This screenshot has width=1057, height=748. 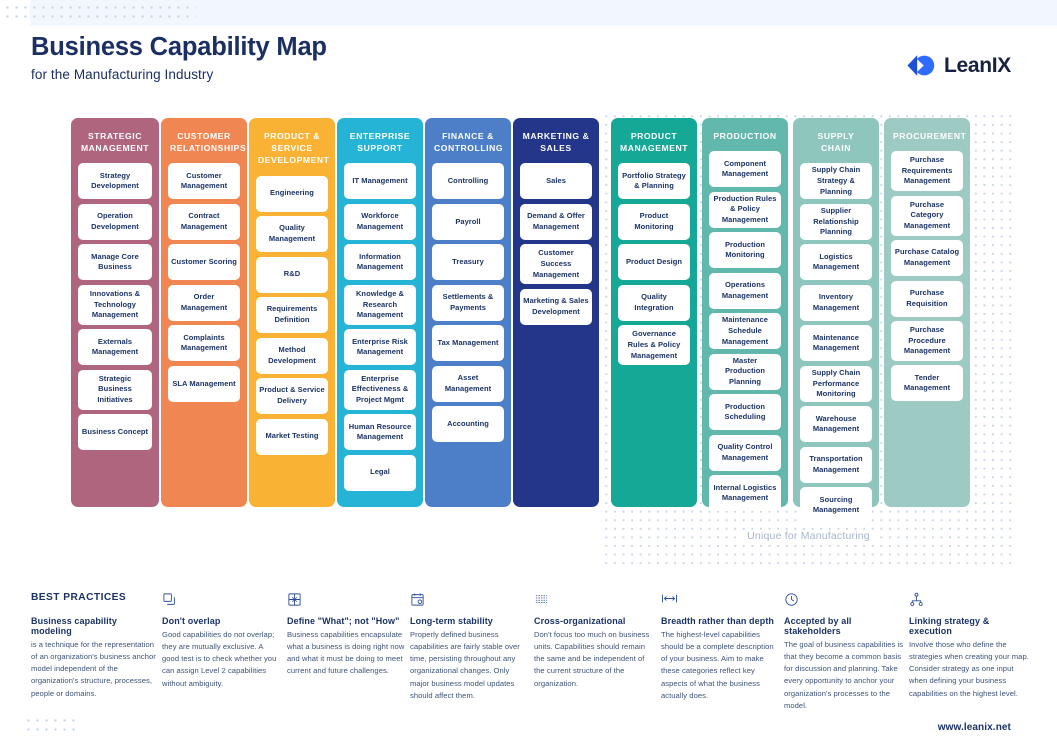 What do you see at coordinates (745, 250) in the screenshot?
I see `capability-card: Production Monitoring` at bounding box center [745, 250].